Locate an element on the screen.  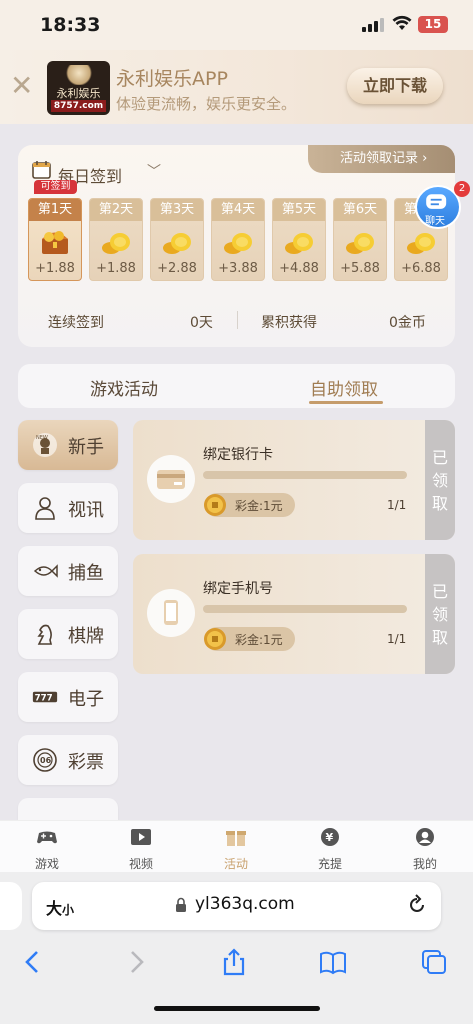
text-size-large: 大 is located at coordinates (54, 908).